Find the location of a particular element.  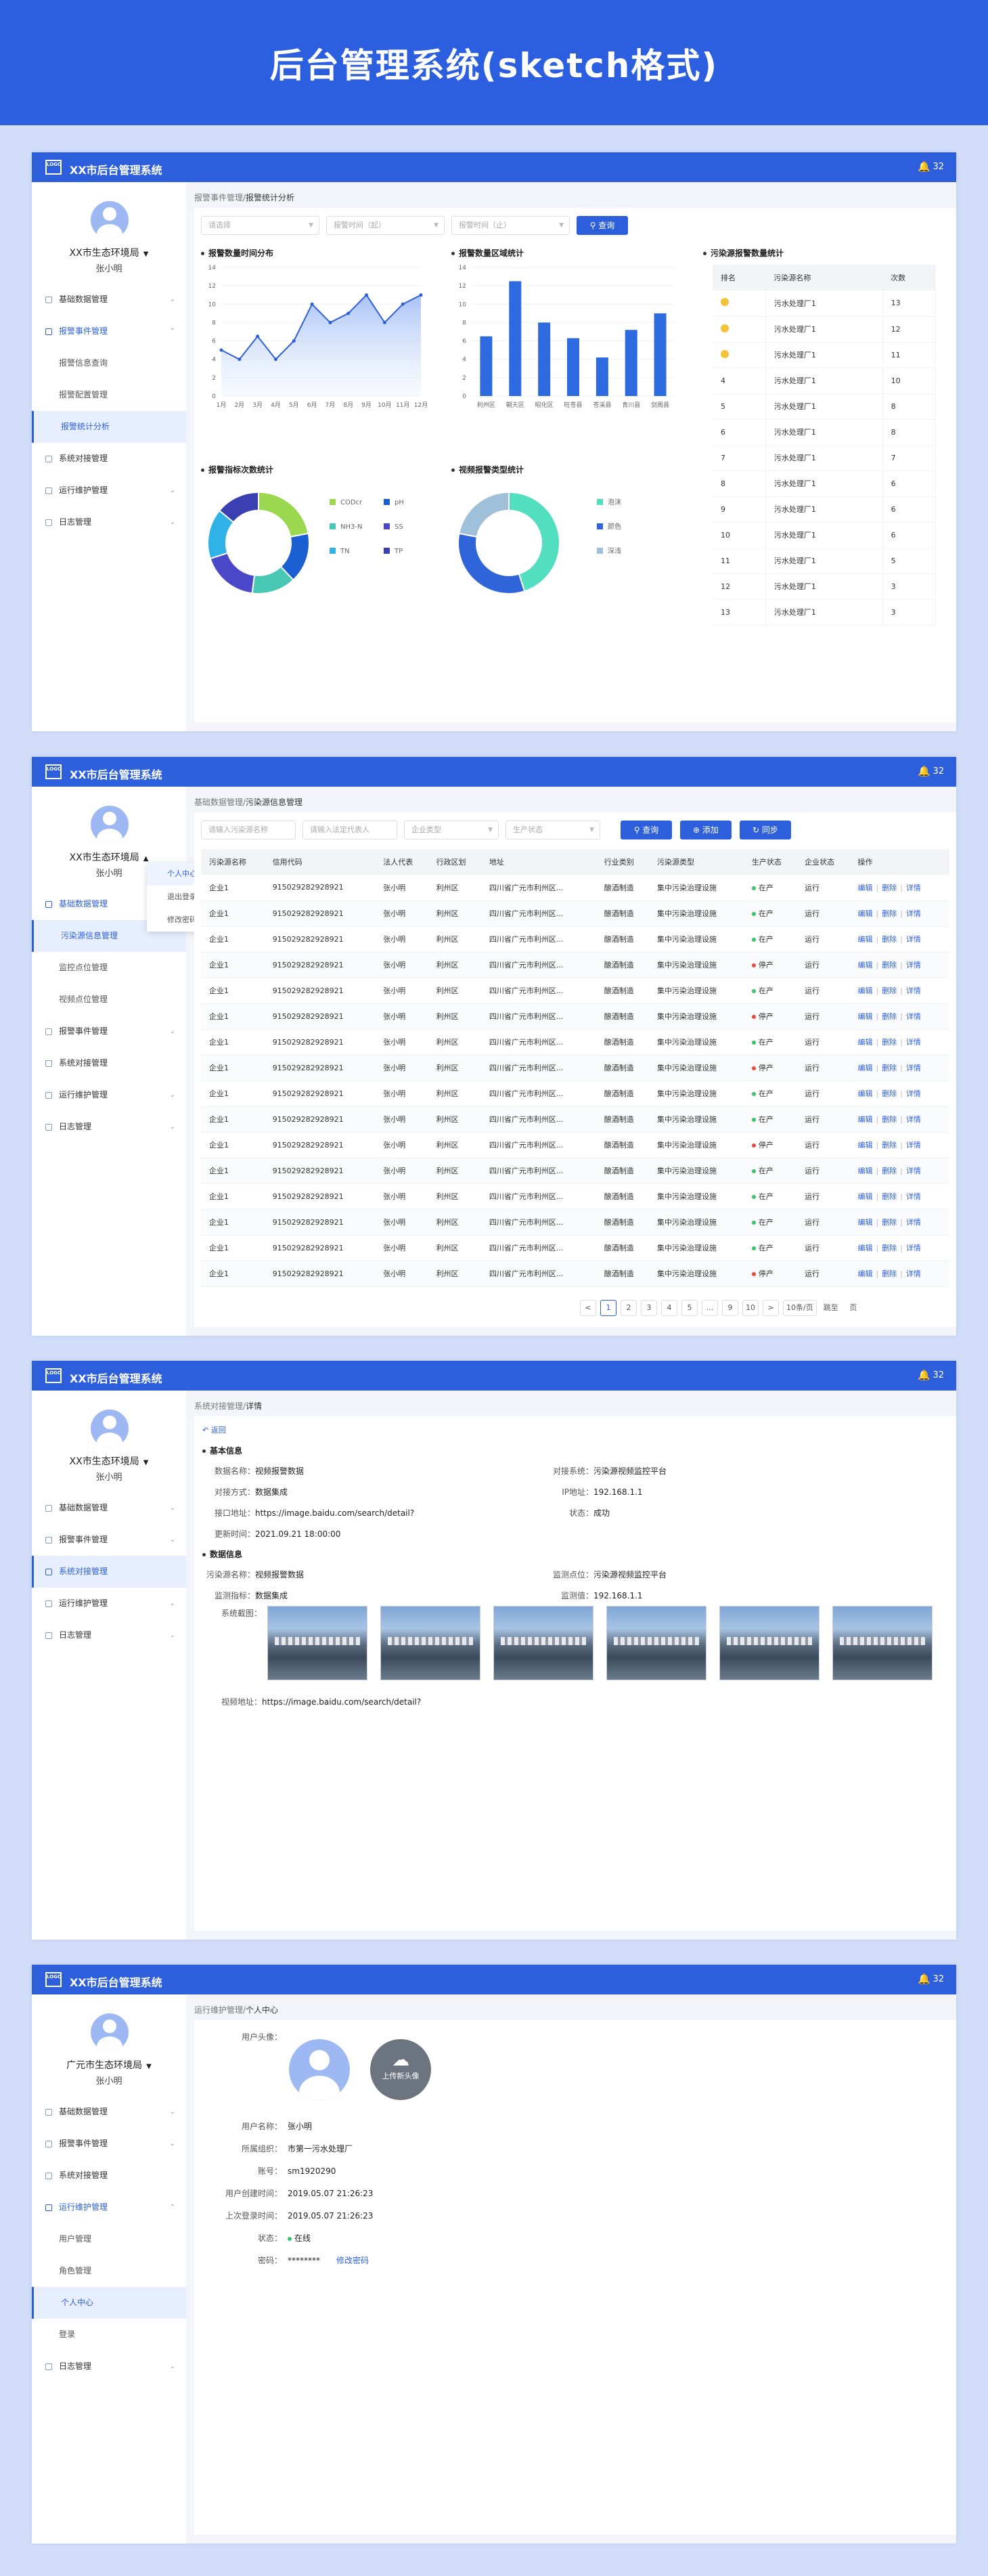

org-name: 广元市生态环境局 ▼ is located at coordinates (109, 2065).